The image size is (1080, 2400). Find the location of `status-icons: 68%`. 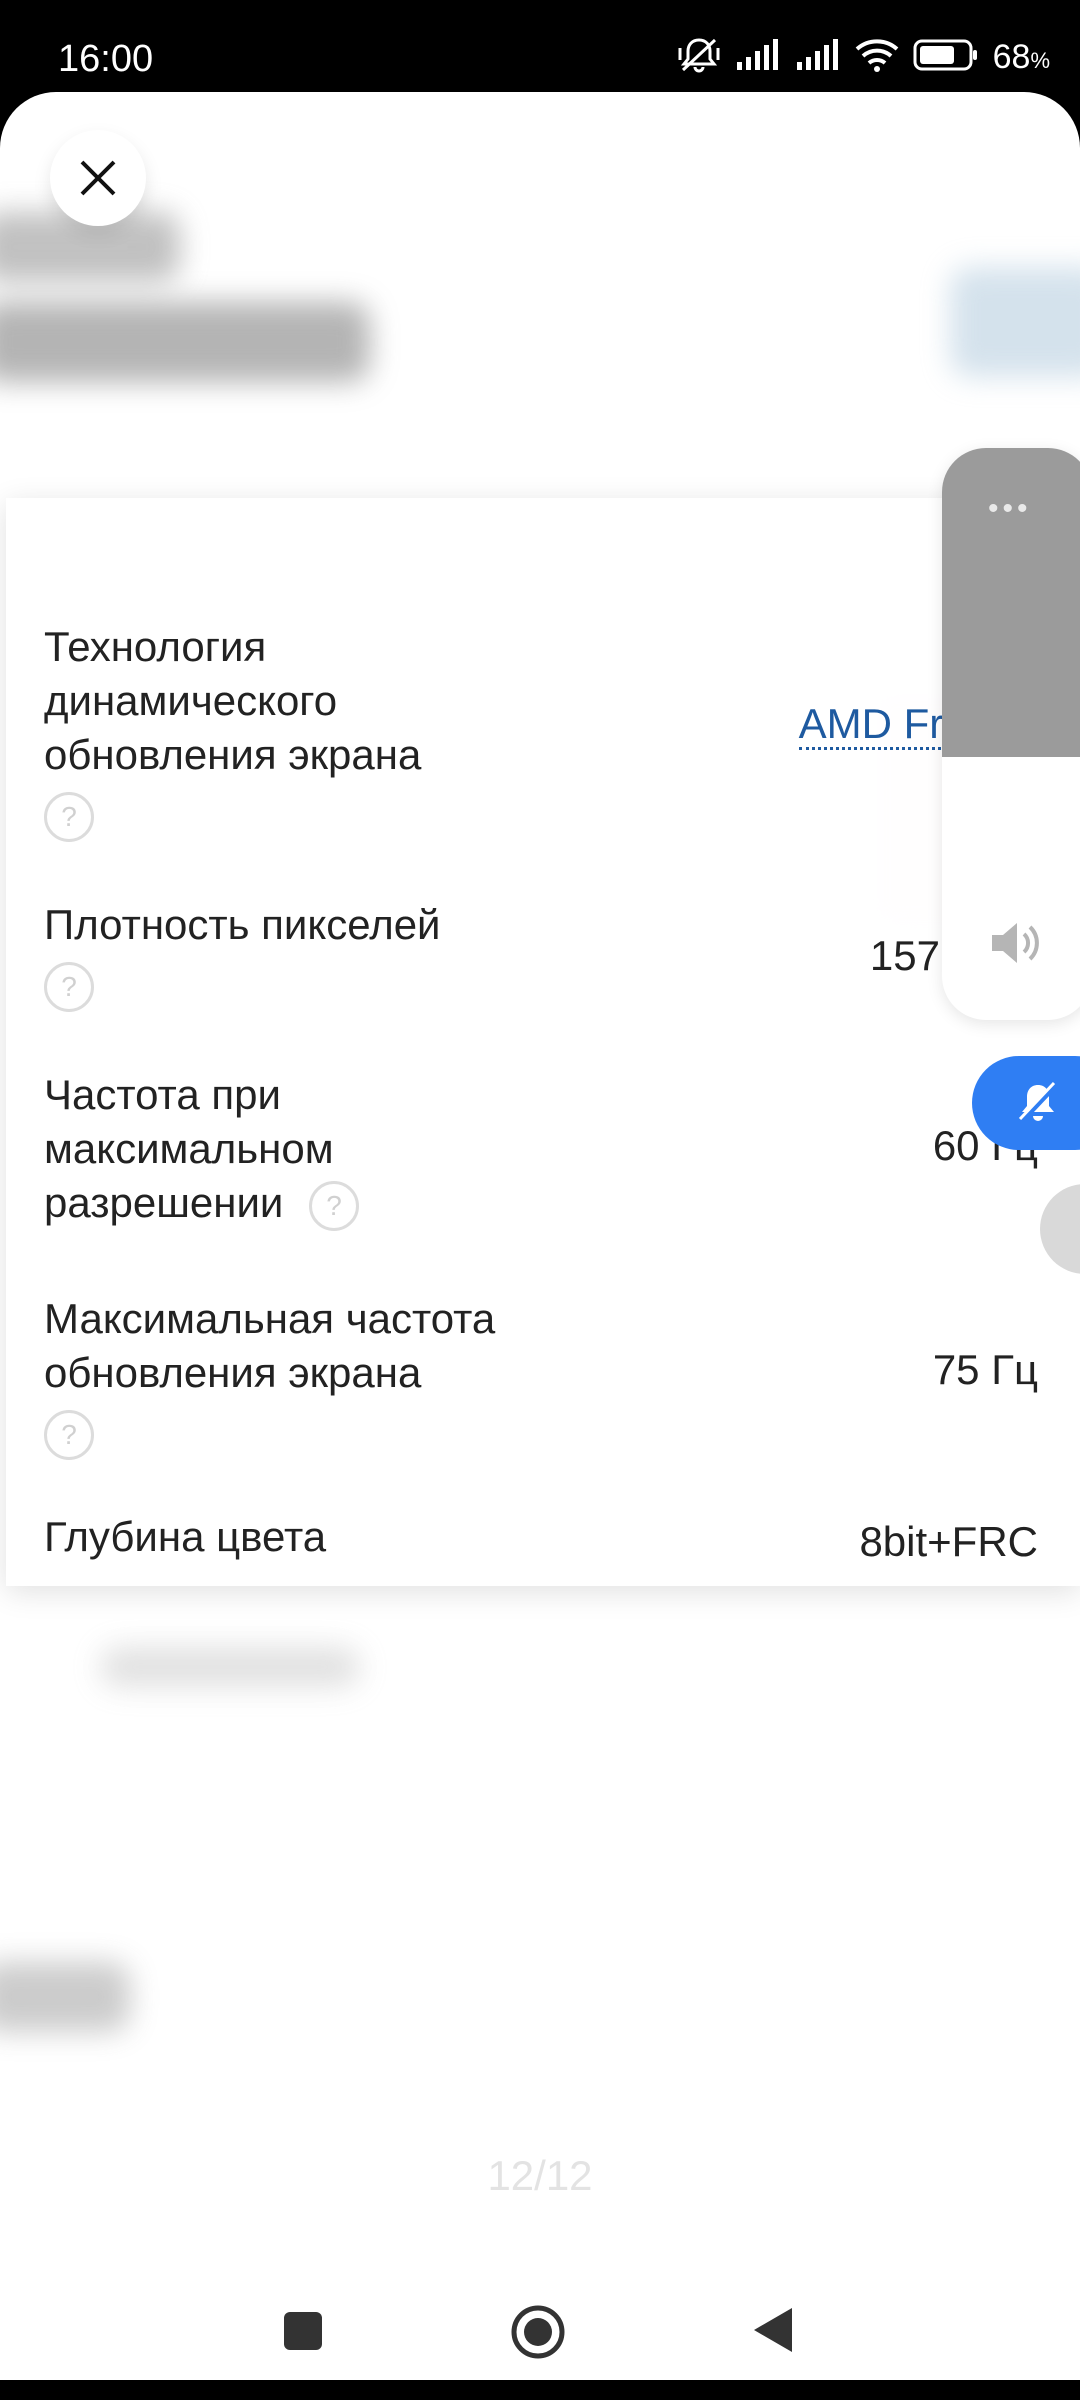

status-icons: 68% is located at coordinates (863, 57).